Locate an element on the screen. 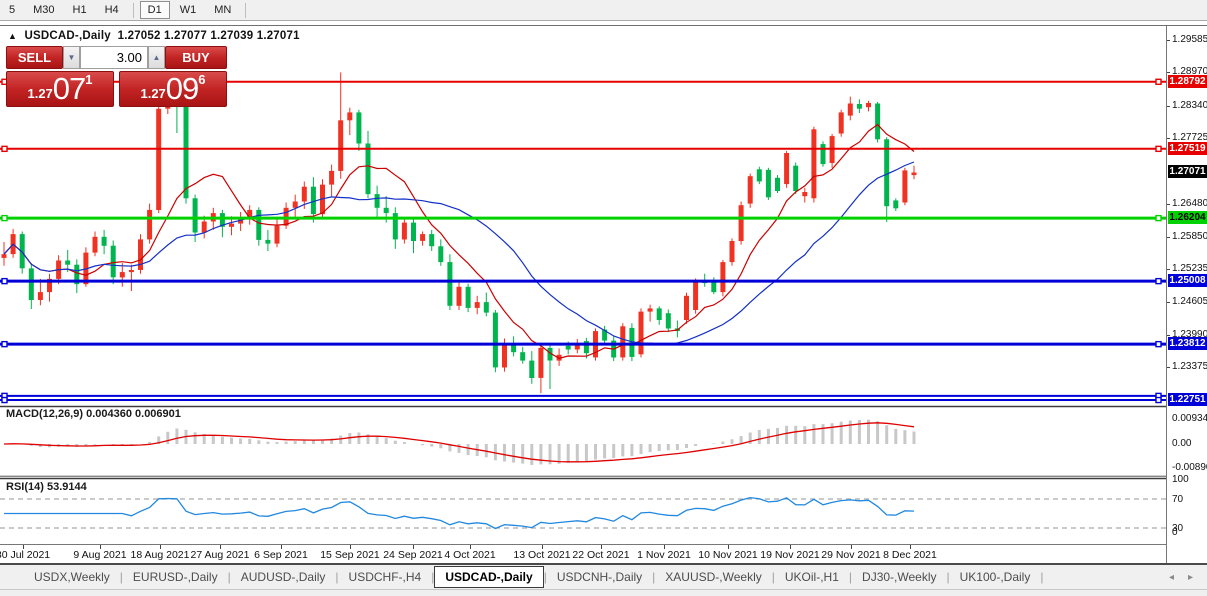 The width and height of the screenshot is (1207, 596). date-axis-label: 6 Sep 2021 is located at coordinates (281, 555).